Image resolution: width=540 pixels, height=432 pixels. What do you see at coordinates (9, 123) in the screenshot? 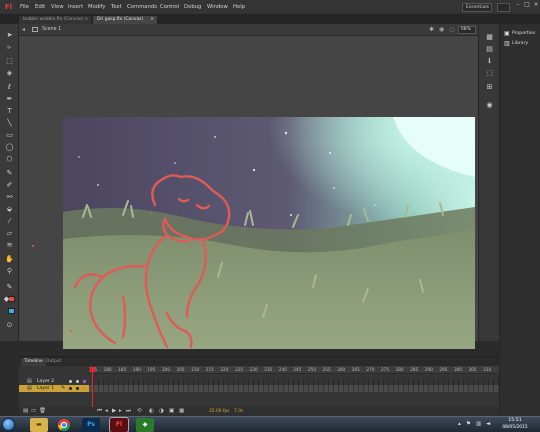
I see `line-tool-icon: ╲` at bounding box center [9, 123].